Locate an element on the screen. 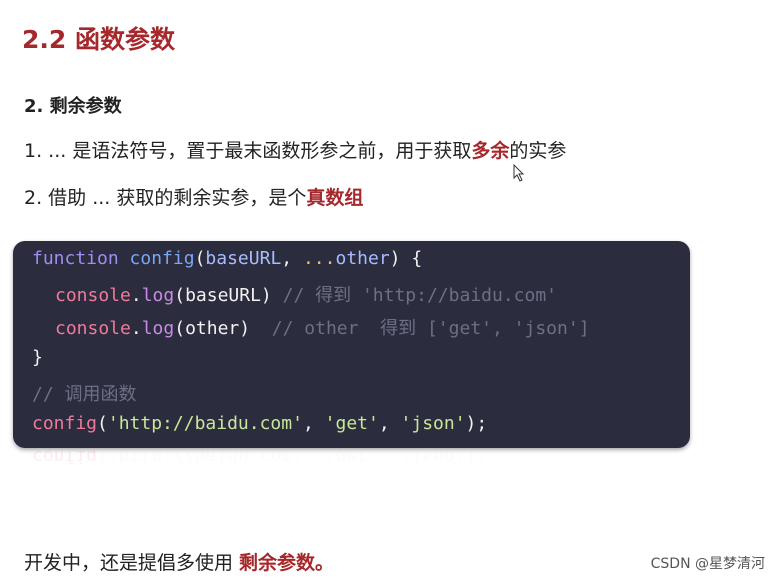  code-line-1: function config(baseURL, ...other) { is located at coordinates (227, 258).